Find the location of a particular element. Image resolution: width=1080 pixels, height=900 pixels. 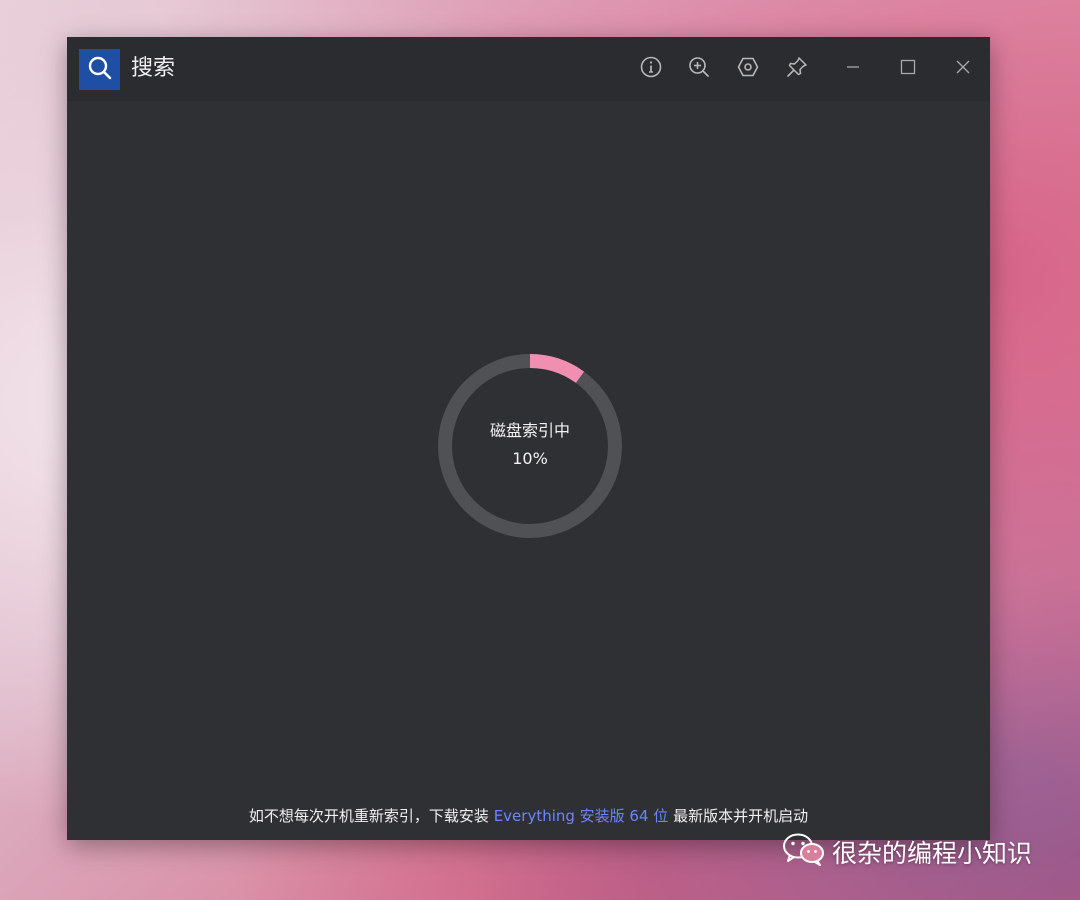

pin-button is located at coordinates (797, 69).